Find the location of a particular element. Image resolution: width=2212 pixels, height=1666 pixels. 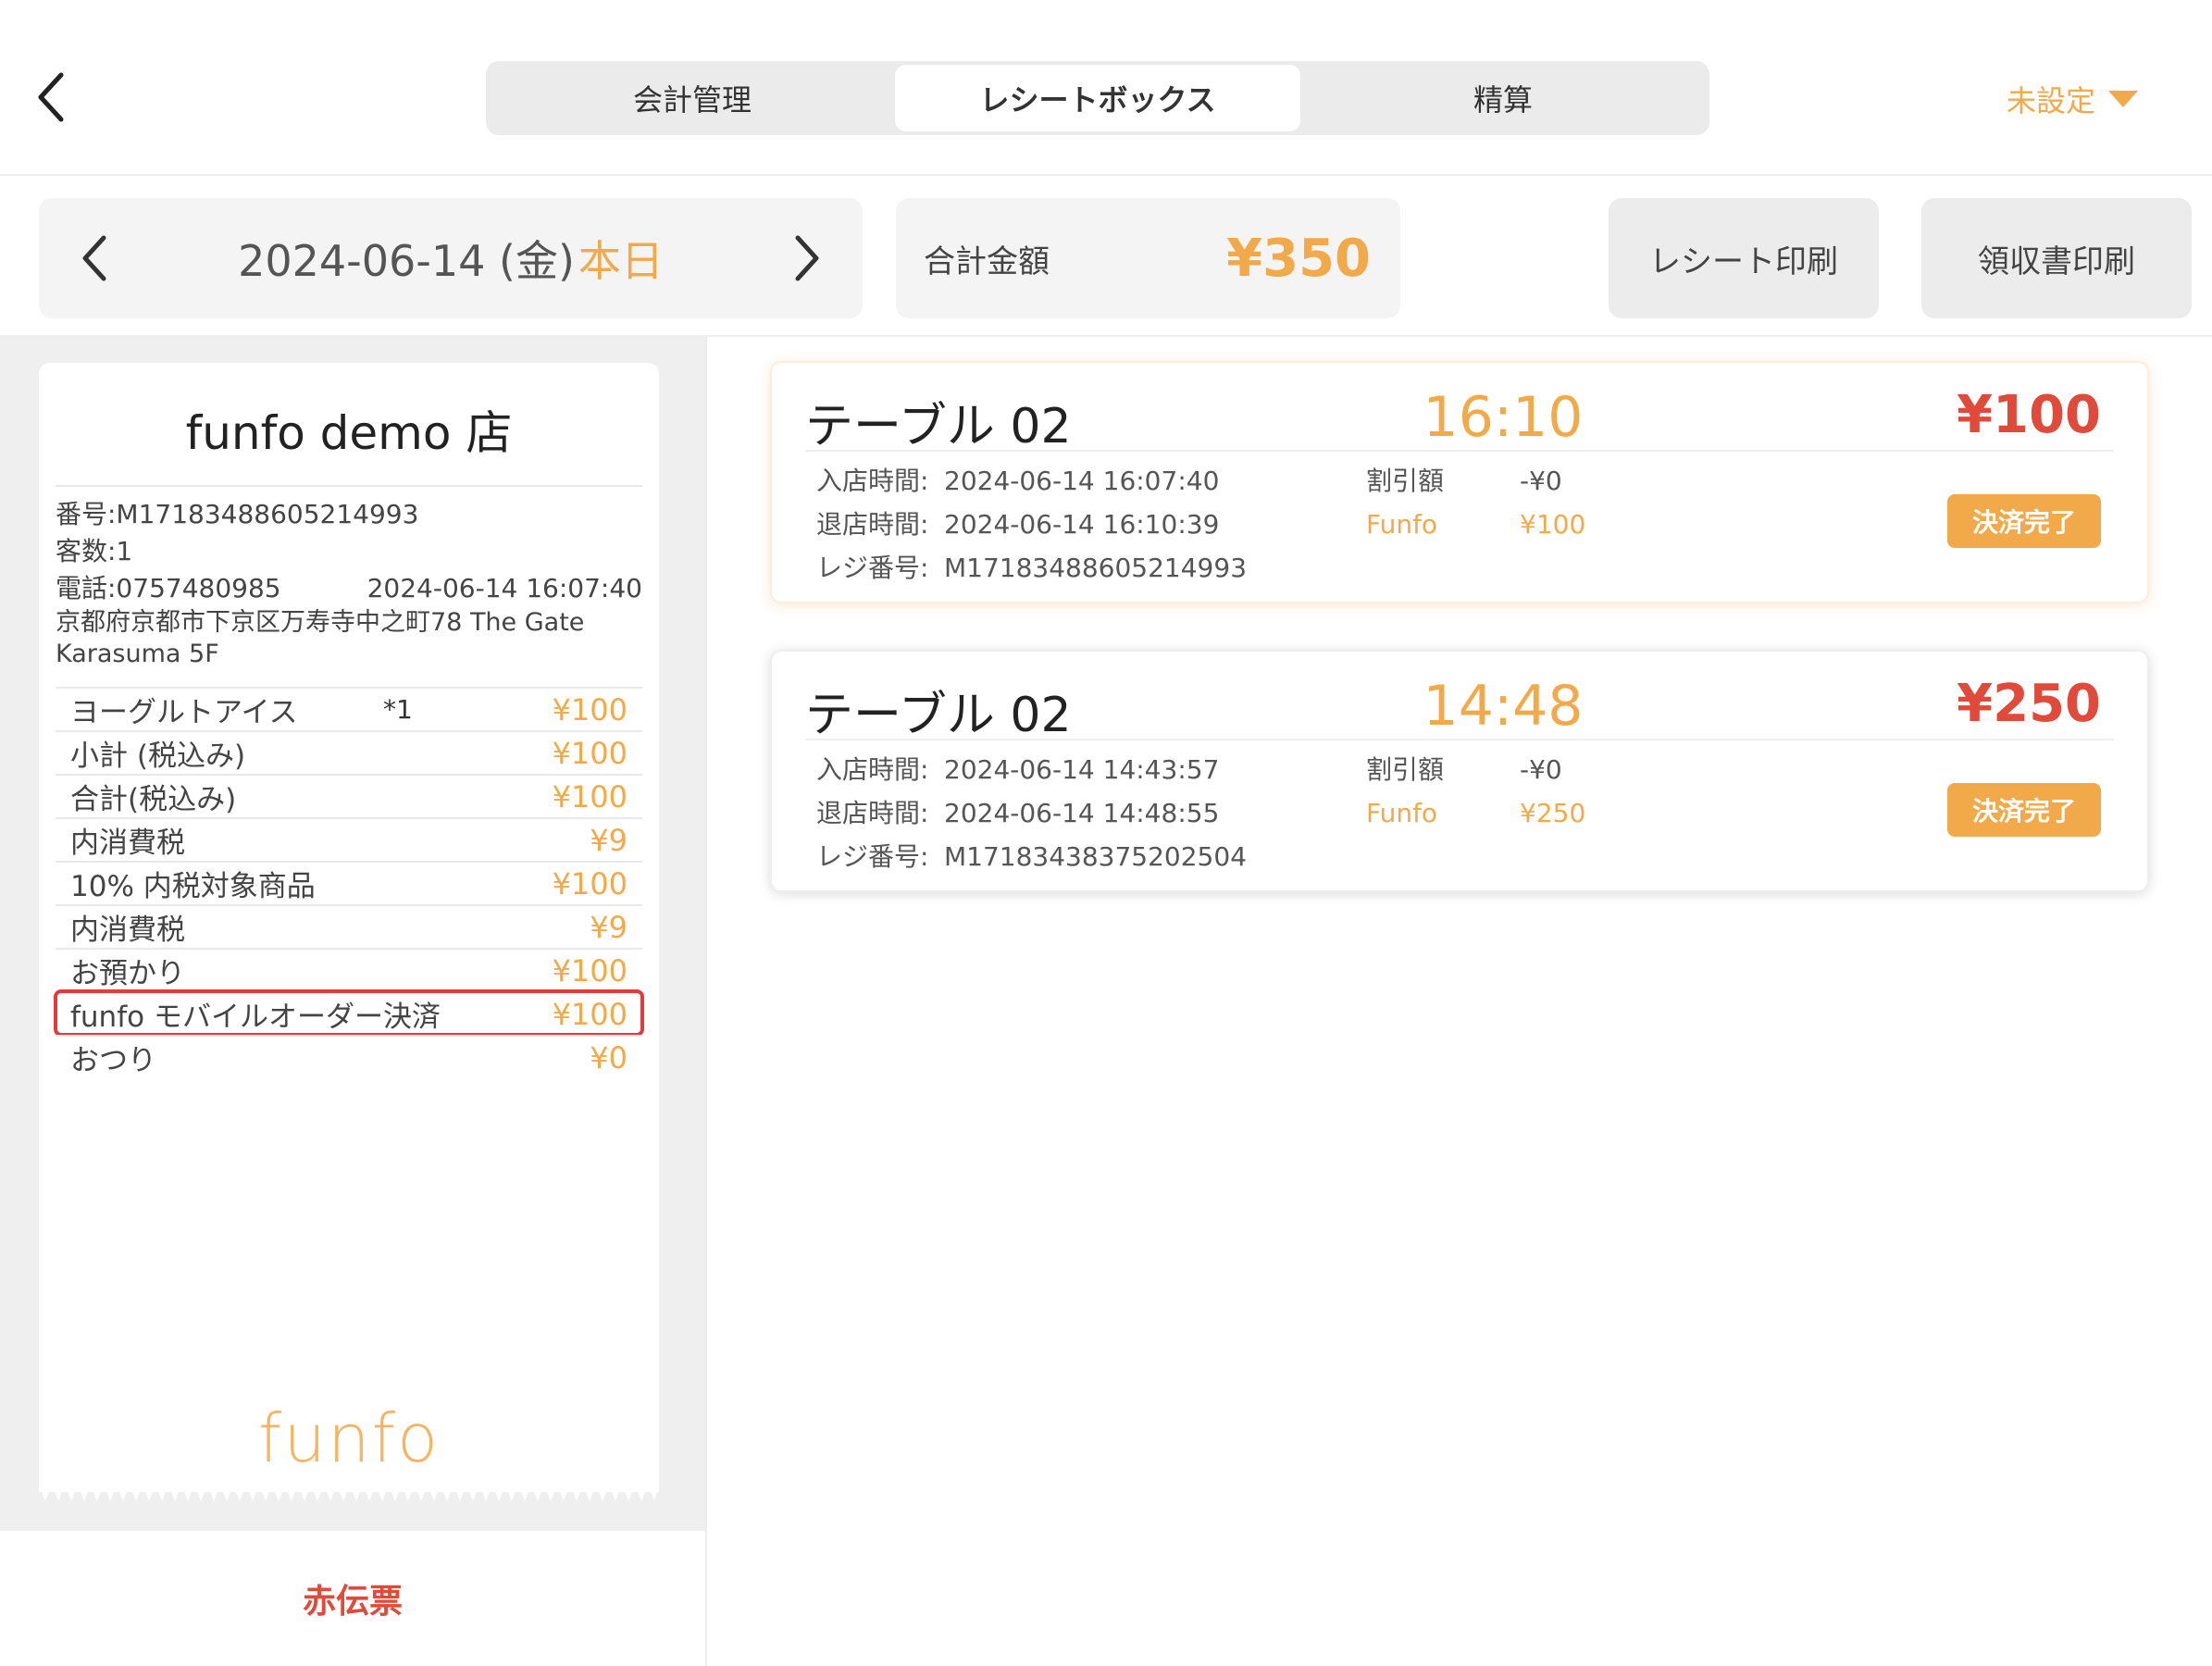

caret-down-icon is located at coordinates (2123, 99).